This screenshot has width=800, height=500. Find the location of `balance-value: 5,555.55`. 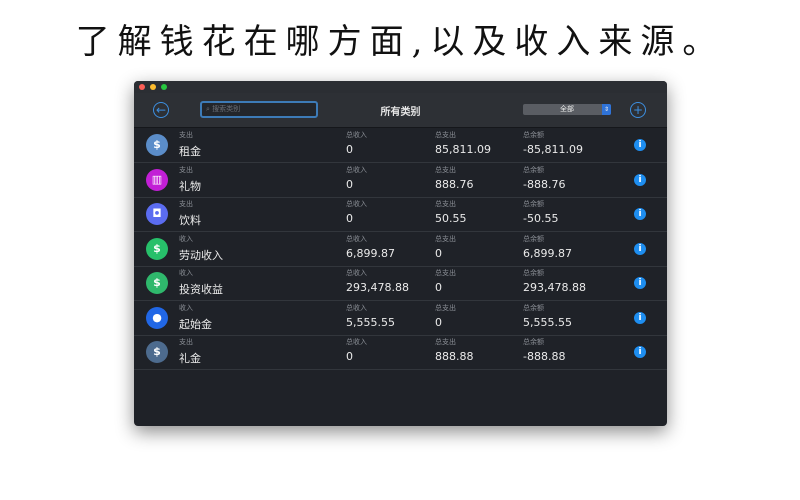

balance-value: 5,555.55 is located at coordinates (547, 322).